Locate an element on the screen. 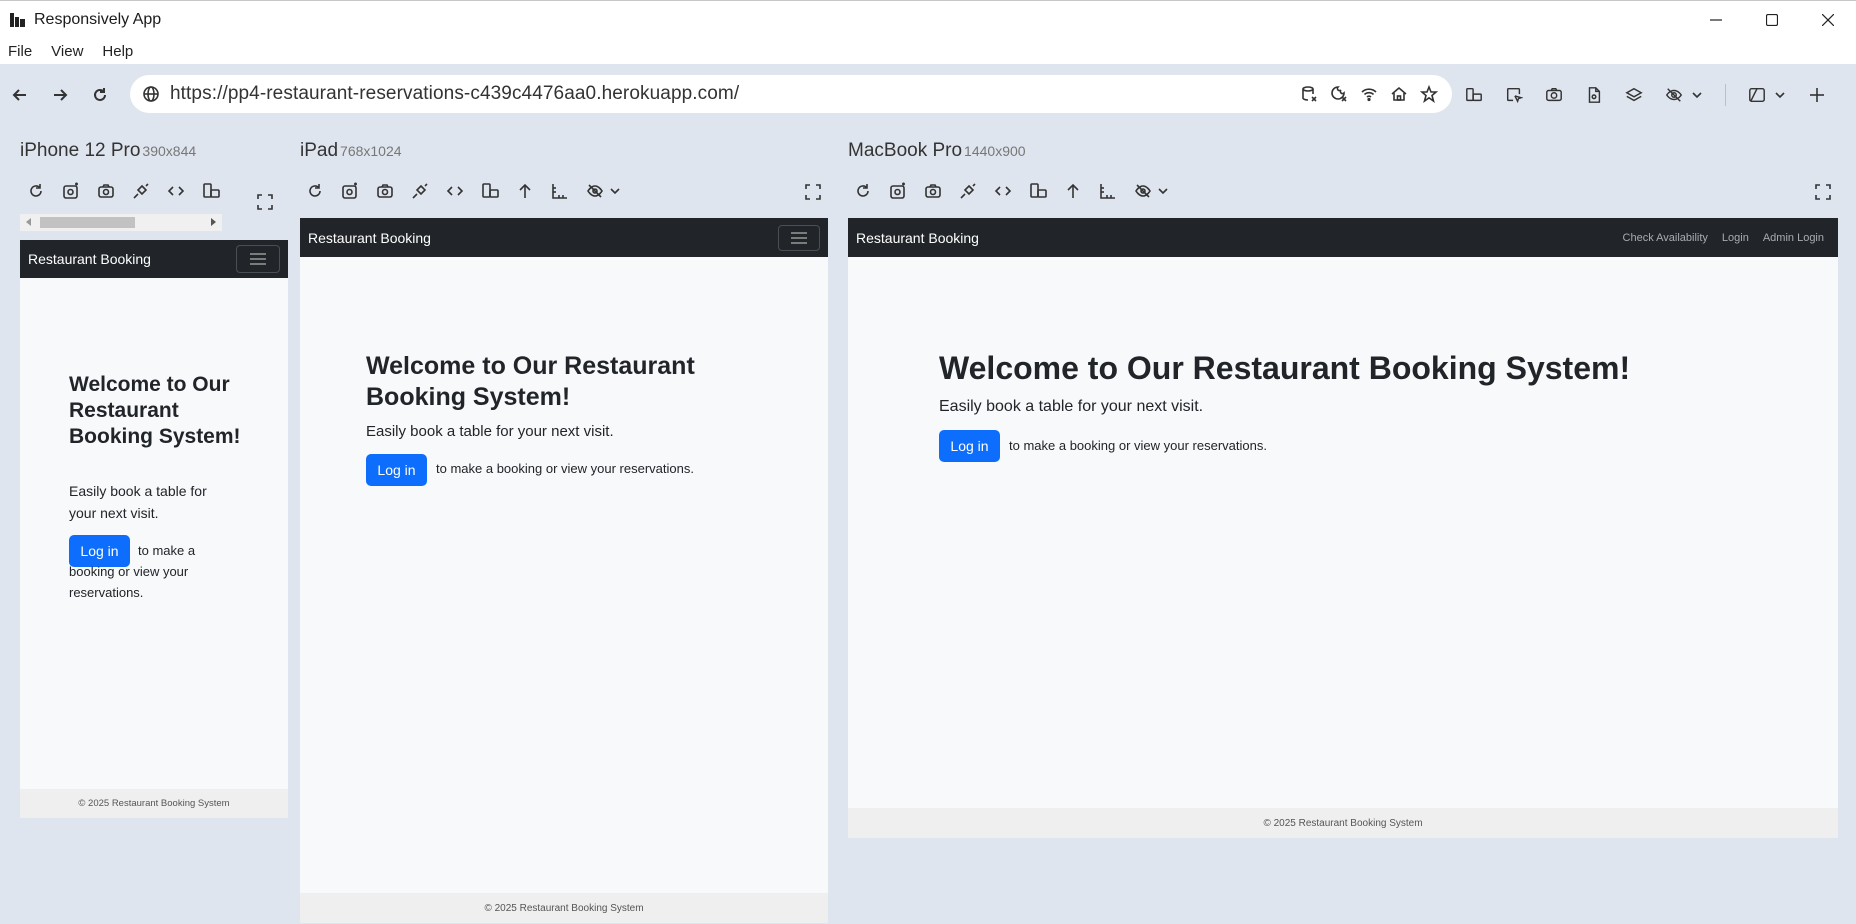 Image resolution: width=1856 pixels, height=924 pixels. title-bar: Responsively App is located at coordinates (928, 19).